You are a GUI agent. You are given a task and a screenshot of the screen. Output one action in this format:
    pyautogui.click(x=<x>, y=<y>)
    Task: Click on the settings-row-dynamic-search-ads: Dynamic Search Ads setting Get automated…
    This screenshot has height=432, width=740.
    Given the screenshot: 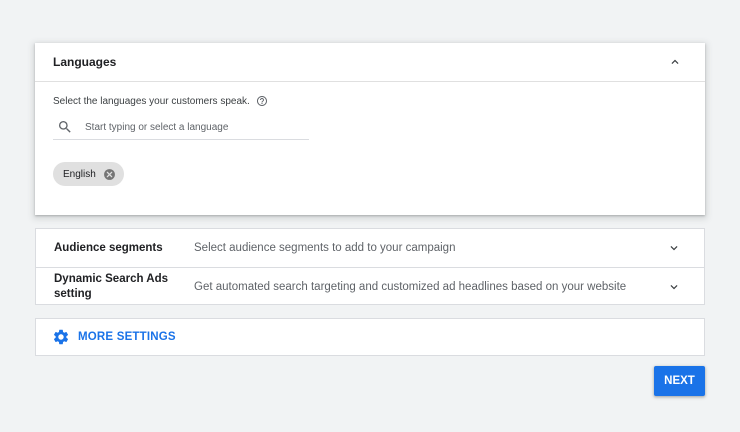 What is the action you would take?
    pyautogui.click(x=370, y=286)
    